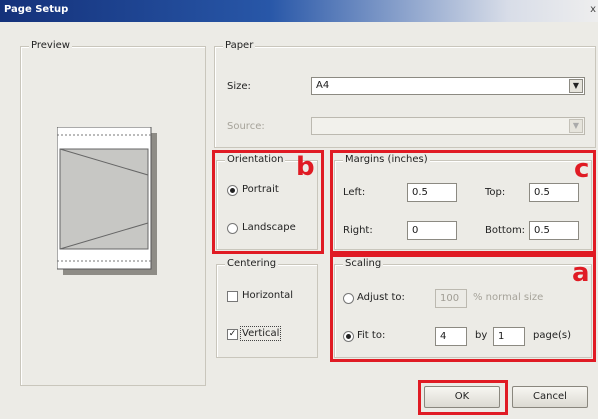  Describe the element at coordinates (381, 297) in the screenshot. I see `adjust-to-label: Adjust to:` at that location.